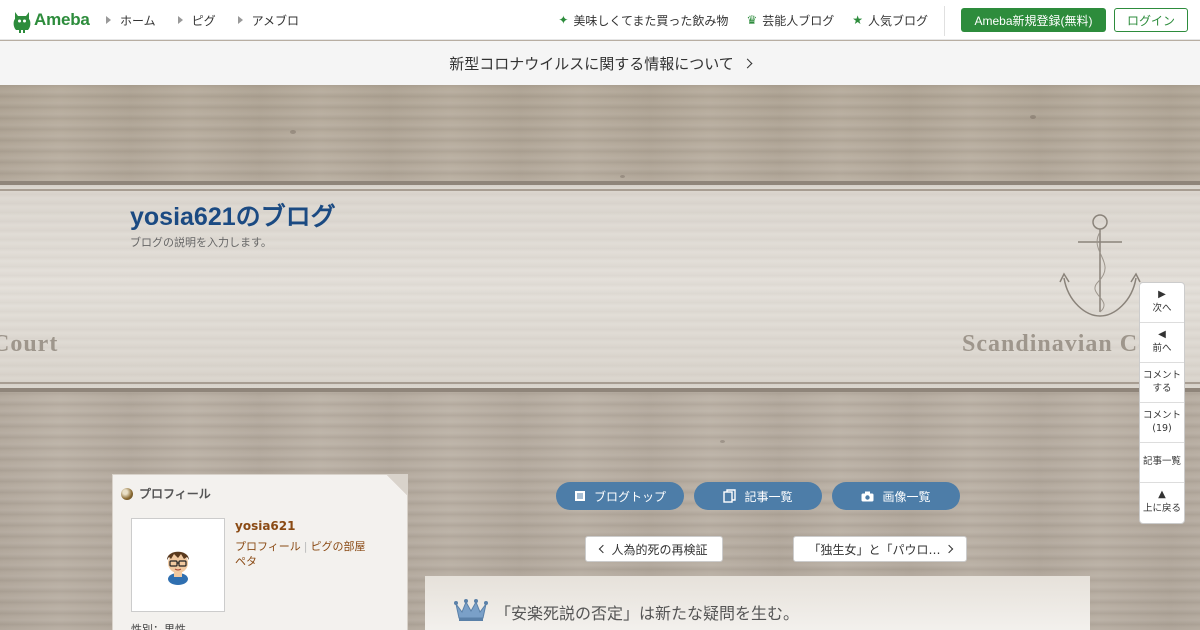  Describe the element at coordinates (1151, 20) in the screenshot. I see `login-button: ログイン` at that location.